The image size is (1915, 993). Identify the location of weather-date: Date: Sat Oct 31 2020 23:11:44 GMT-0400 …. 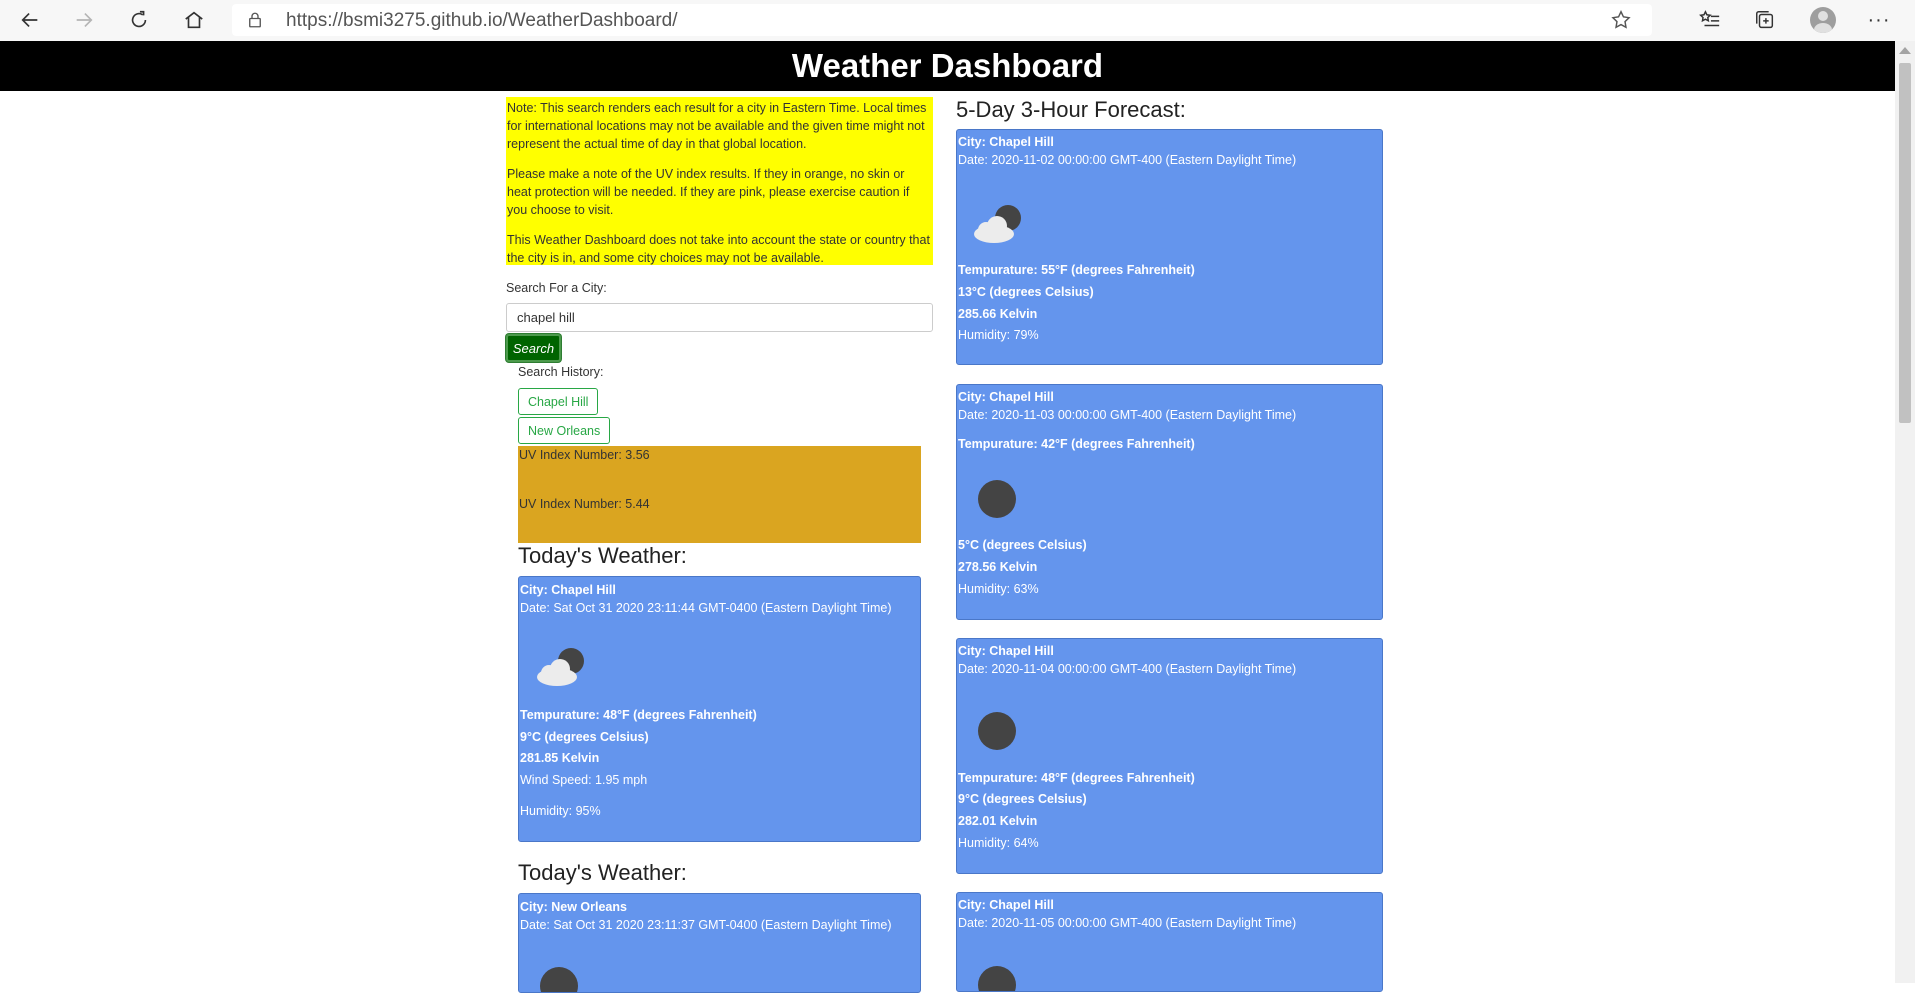
(706, 608).